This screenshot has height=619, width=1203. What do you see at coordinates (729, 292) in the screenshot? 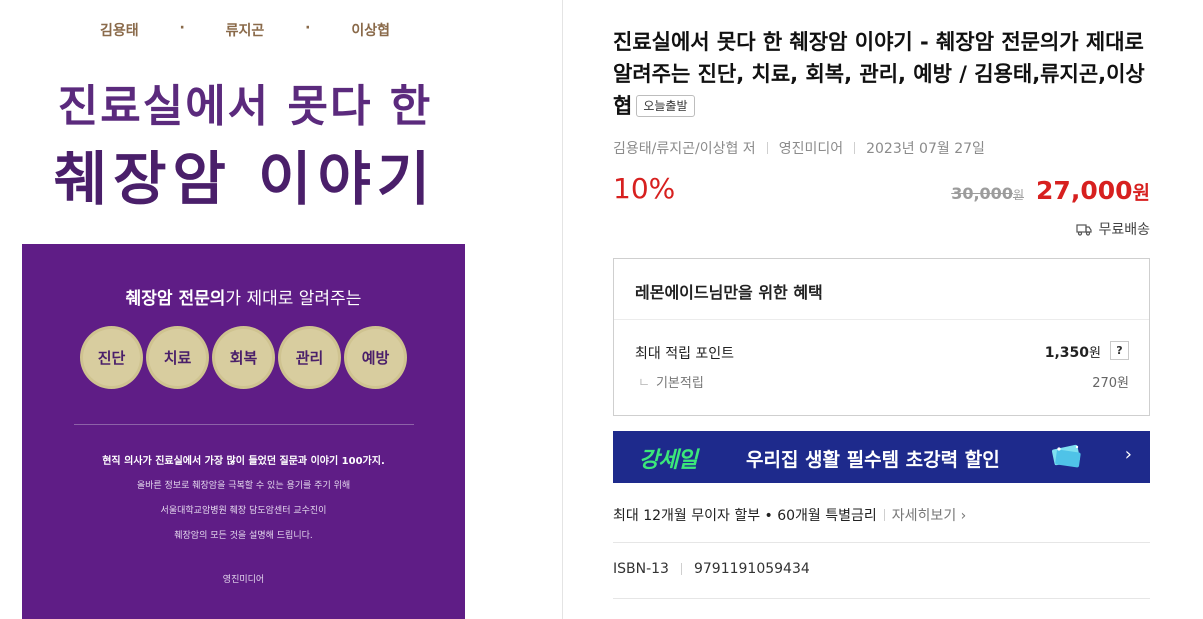
I see `benefit-title: 레몬에이드님만을 위한 혜택` at bounding box center [729, 292].